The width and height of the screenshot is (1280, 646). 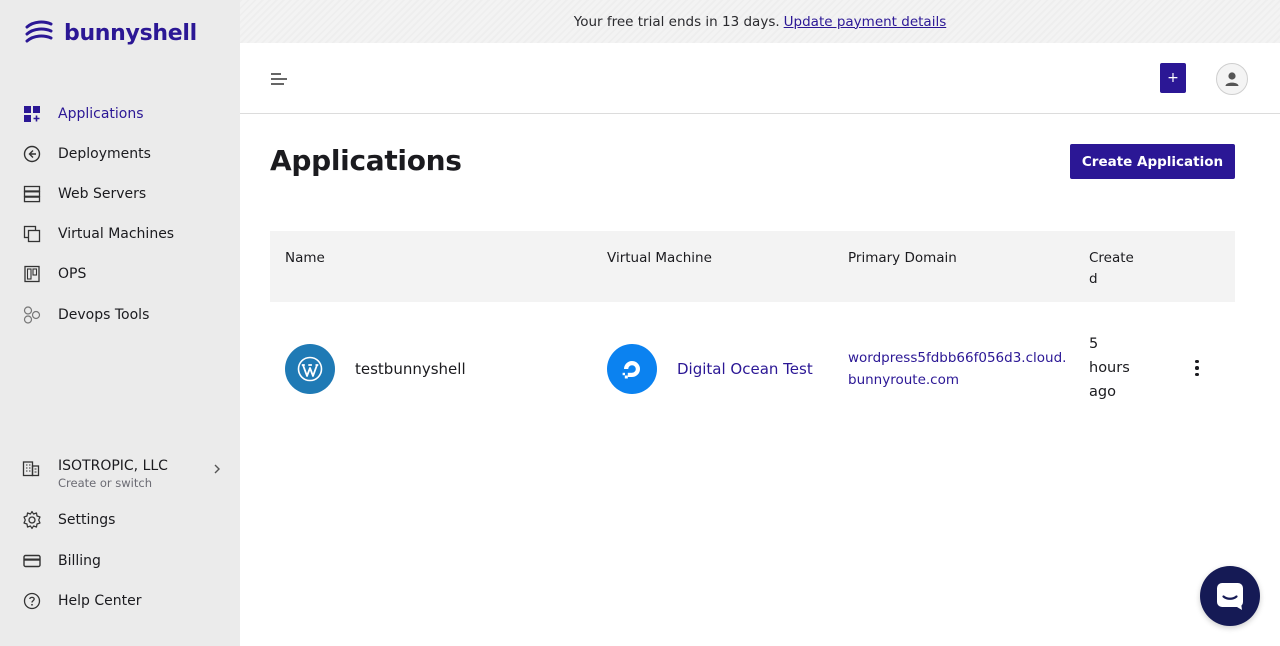 I want to click on bunnyshell-logo-icon, so click(x=39, y=31).